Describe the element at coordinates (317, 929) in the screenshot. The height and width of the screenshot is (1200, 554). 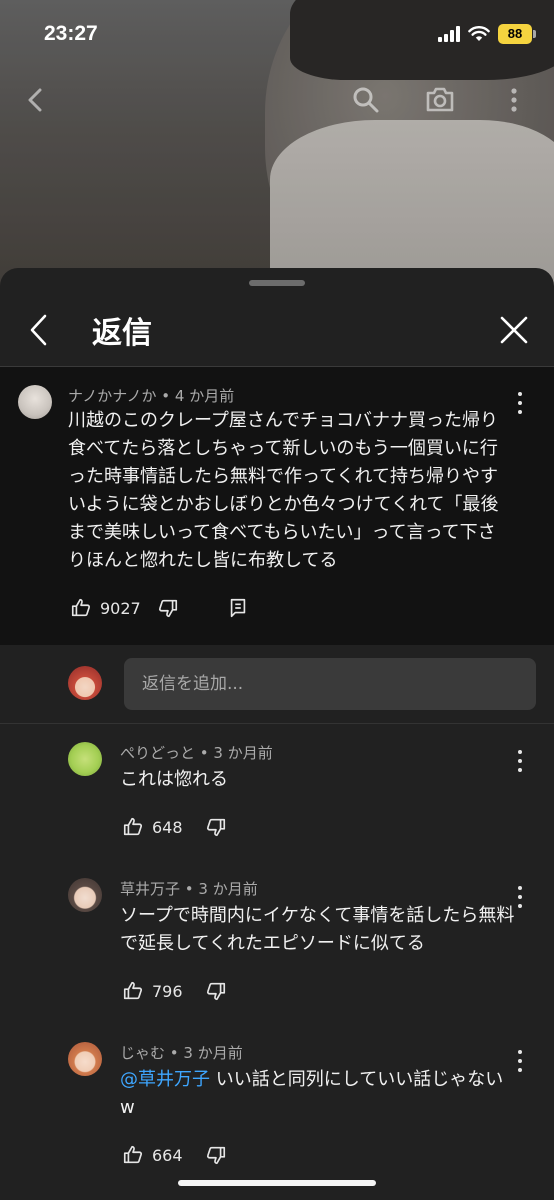
I see `comment-text: ソープで時間内にイケなくて事情を話したら無料で延長してくれたエピソードに似てる` at that location.